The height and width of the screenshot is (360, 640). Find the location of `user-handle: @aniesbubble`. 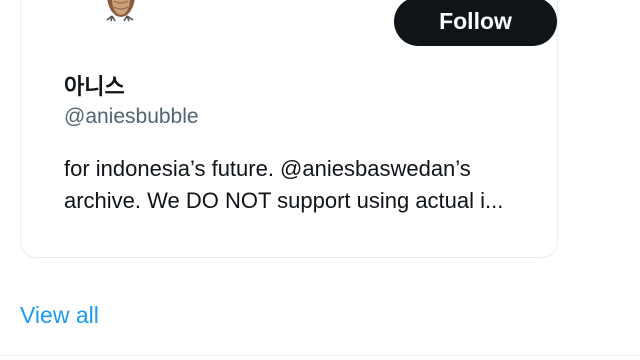

user-handle: @aniesbubble is located at coordinates (131, 117).